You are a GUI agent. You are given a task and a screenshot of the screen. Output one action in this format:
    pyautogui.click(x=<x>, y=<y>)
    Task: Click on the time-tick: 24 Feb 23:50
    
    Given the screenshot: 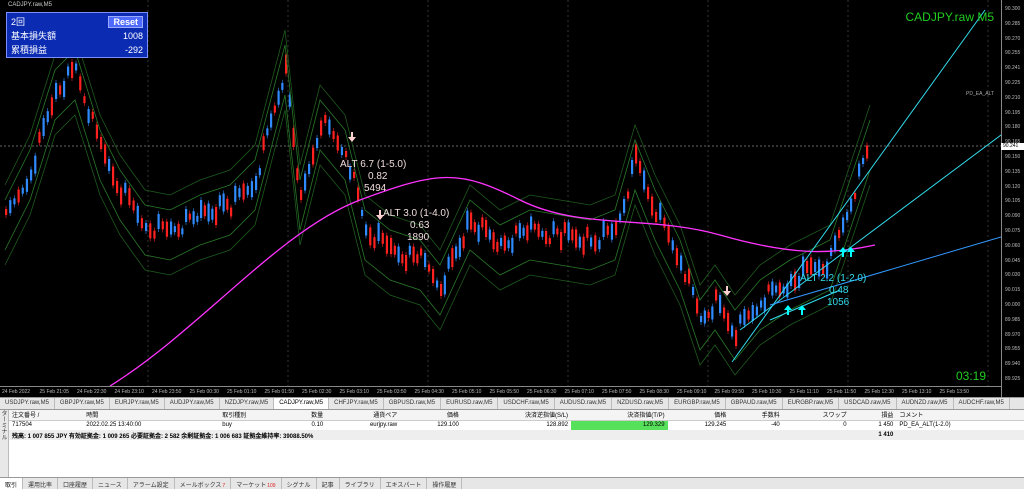 What is the action you would take?
    pyautogui.click(x=167, y=392)
    